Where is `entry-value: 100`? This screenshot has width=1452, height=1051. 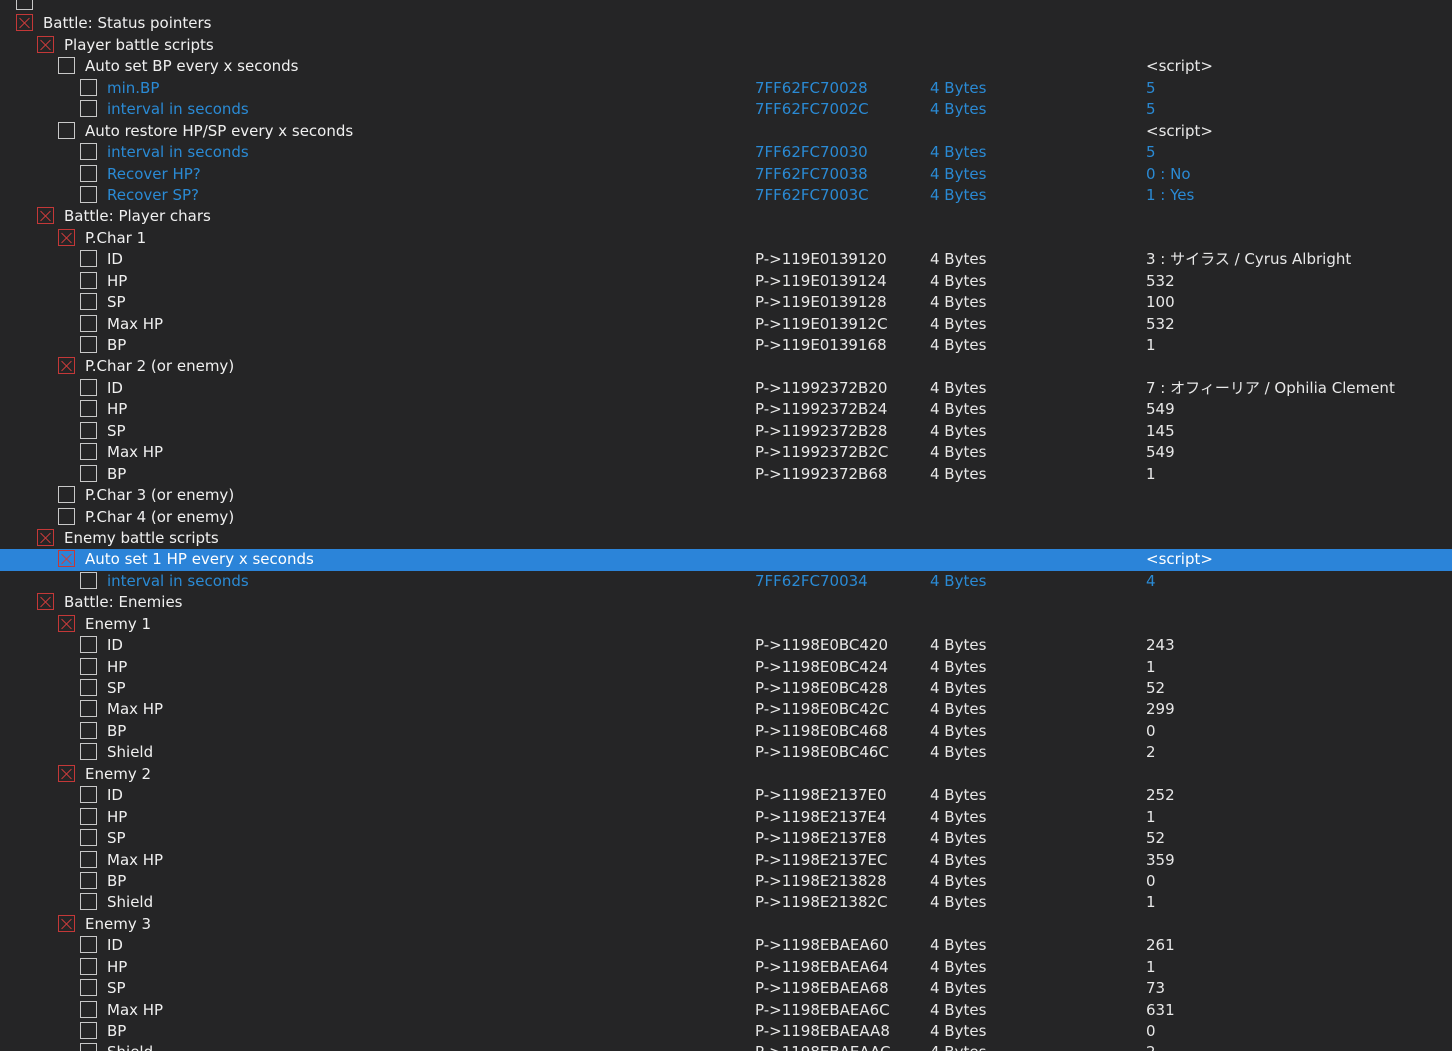 entry-value: 100 is located at coordinates (1160, 302).